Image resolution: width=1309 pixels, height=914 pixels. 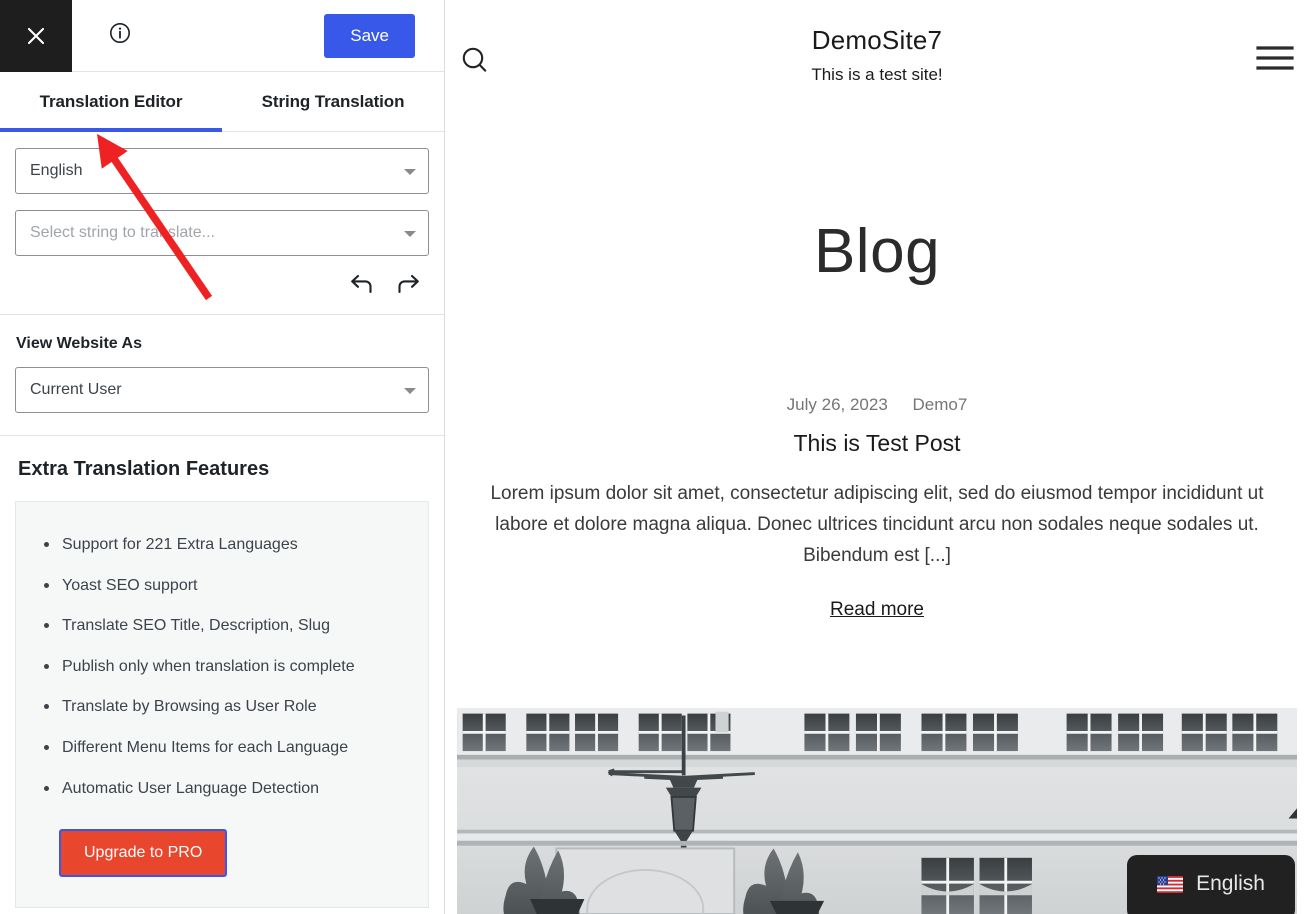 I want to click on menu-toggle-button, so click(x=1275, y=60).